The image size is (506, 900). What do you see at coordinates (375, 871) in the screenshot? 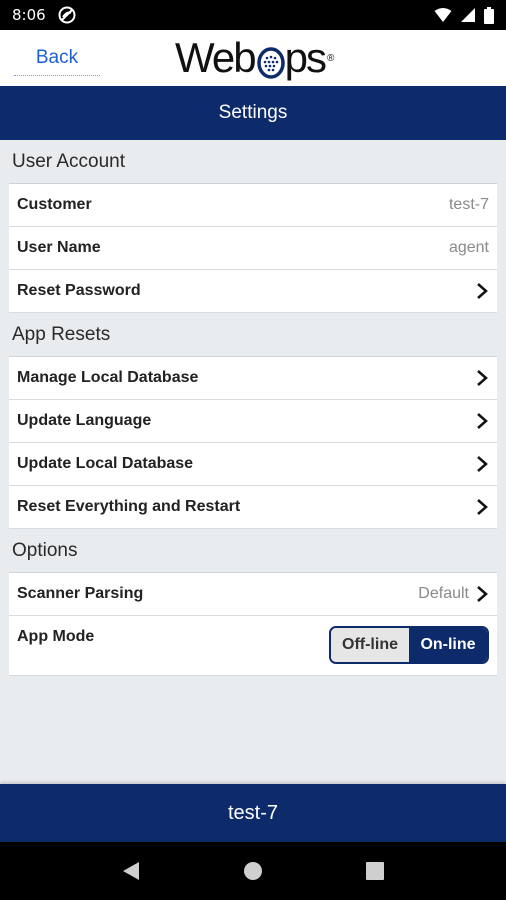
I see `nav-recents-icon` at bounding box center [375, 871].